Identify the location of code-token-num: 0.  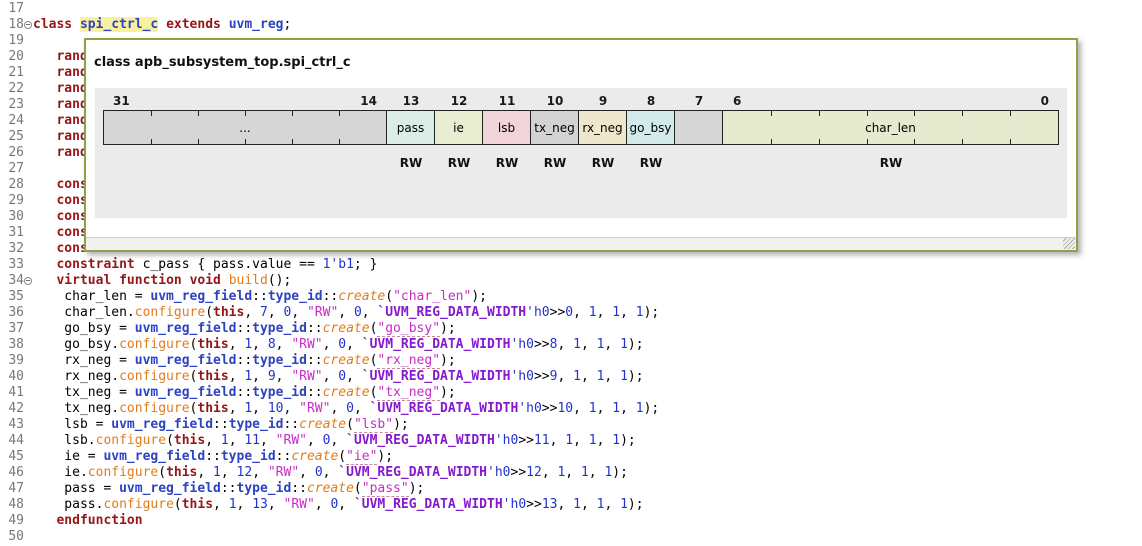
(350, 408).